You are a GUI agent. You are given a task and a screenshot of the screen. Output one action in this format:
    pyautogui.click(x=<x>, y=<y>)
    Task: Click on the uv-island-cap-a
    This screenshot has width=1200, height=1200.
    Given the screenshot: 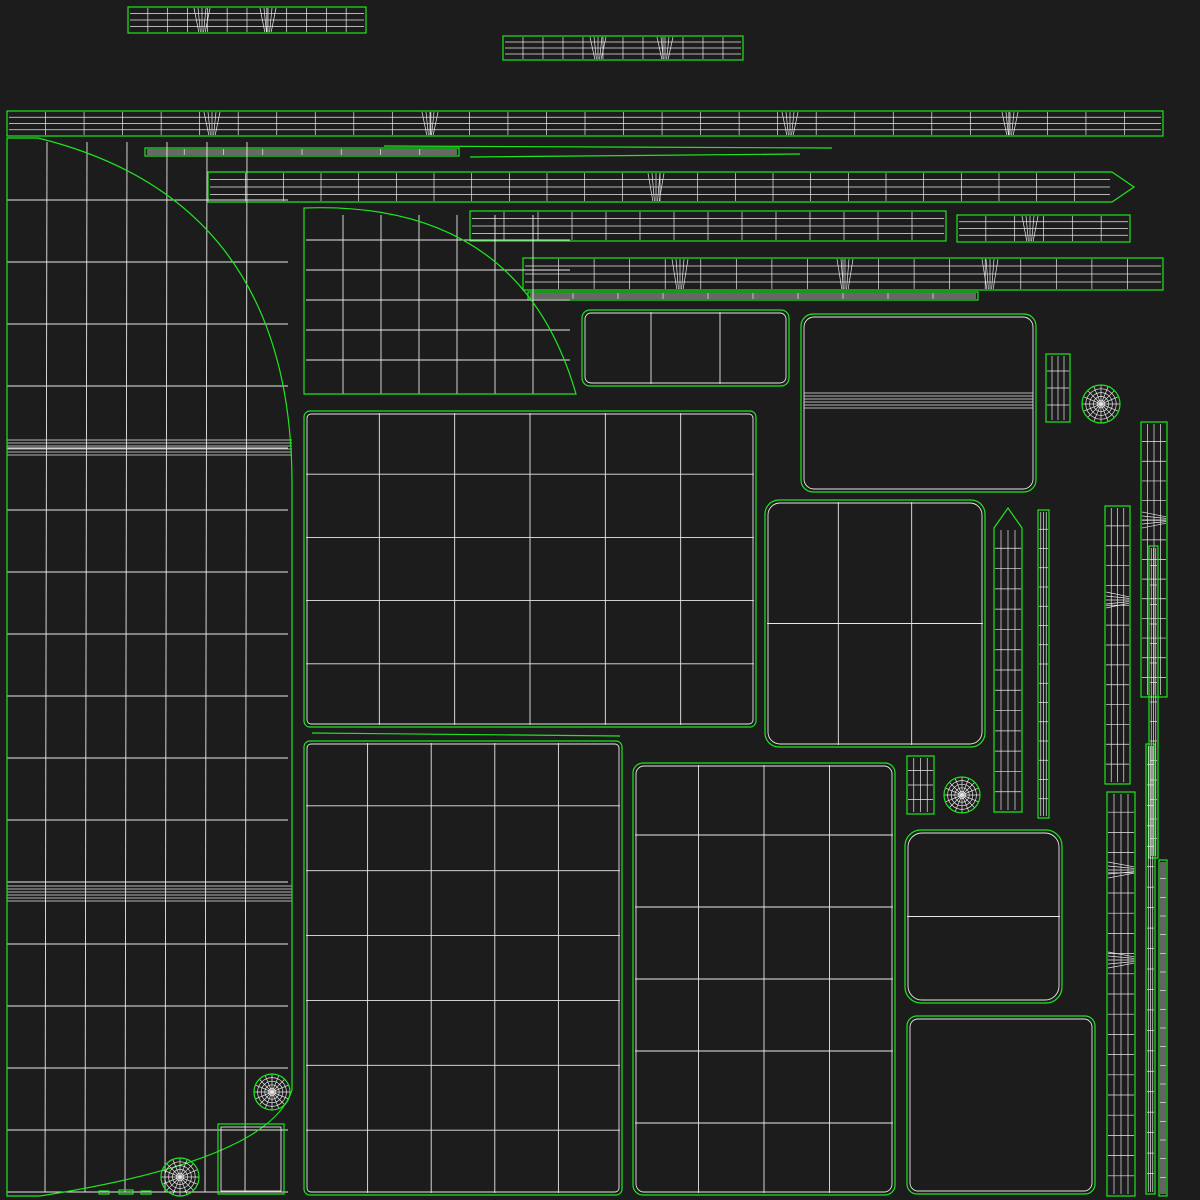 What is the action you would take?
    pyautogui.click(x=1101, y=404)
    